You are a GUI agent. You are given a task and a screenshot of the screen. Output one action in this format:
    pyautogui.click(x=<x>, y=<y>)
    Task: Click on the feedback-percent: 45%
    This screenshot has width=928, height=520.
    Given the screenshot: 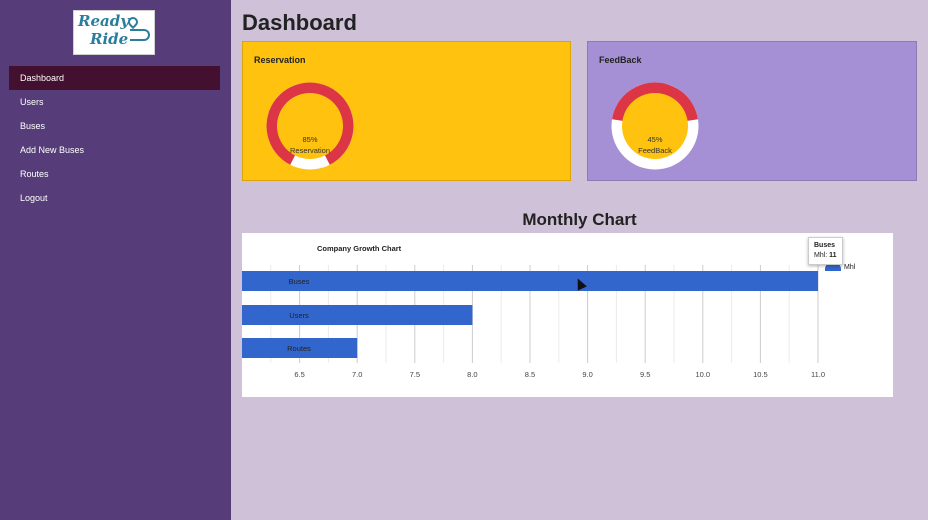 What is the action you would take?
    pyautogui.click(x=655, y=139)
    